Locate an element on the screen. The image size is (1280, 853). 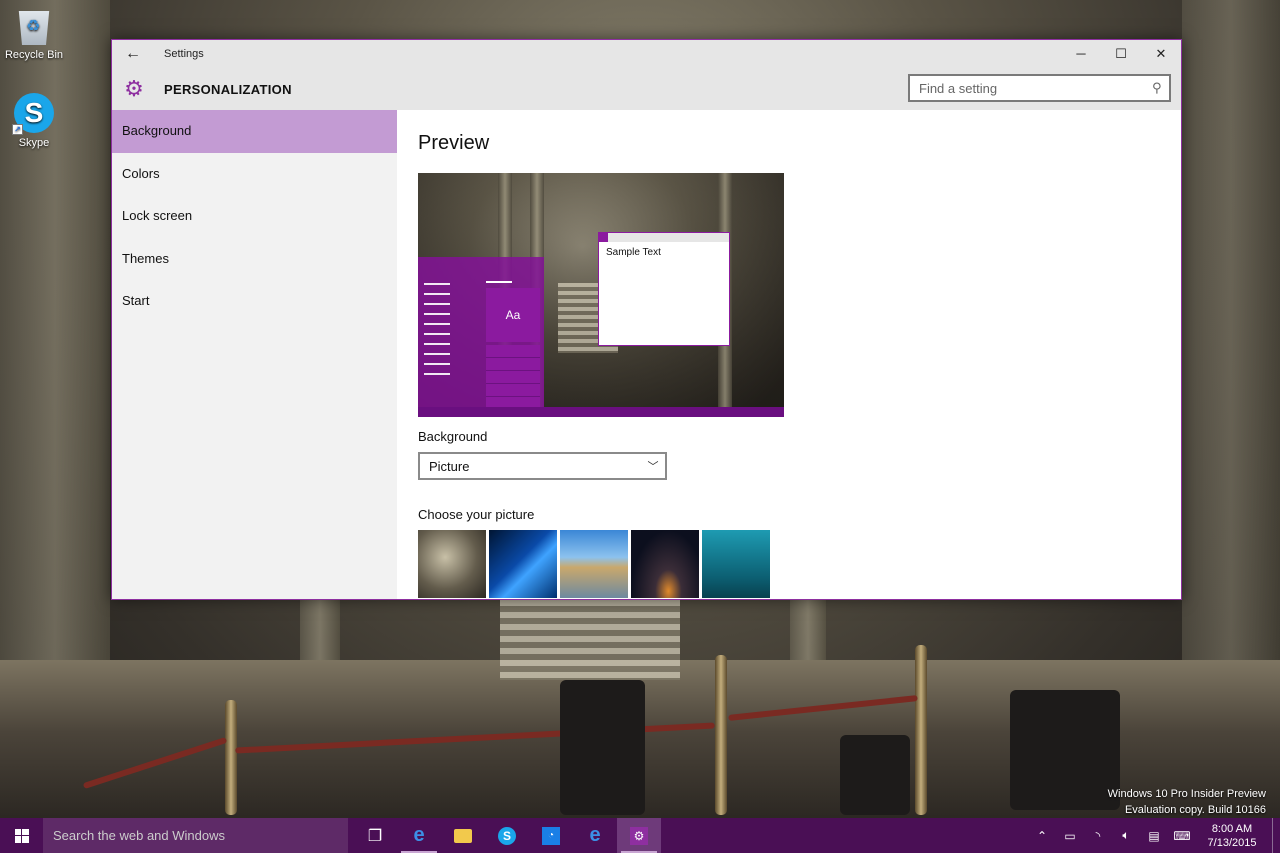
background-preview: Aa Sample Text is located at coordinates (601, 295).